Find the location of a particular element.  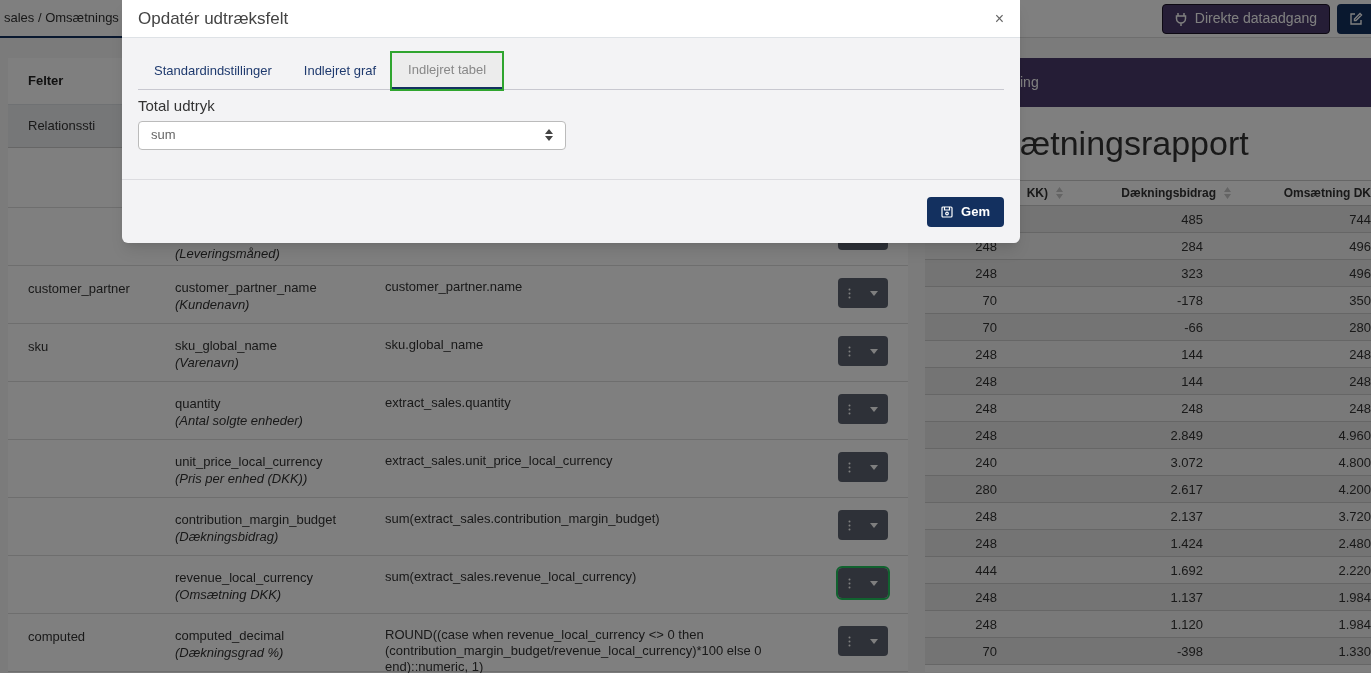

table-cell: 3.720 is located at coordinates (1354, 516).